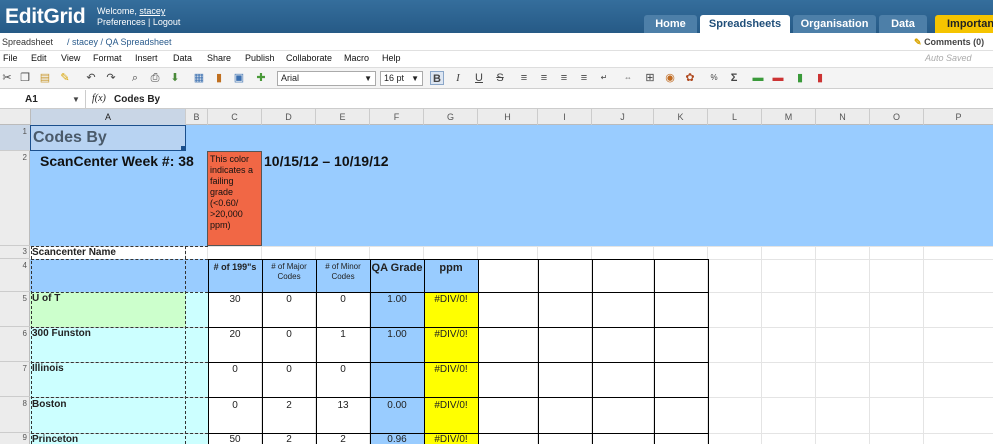 The image size is (993, 444). I want to click on add-icon: ✚, so click(261, 78).